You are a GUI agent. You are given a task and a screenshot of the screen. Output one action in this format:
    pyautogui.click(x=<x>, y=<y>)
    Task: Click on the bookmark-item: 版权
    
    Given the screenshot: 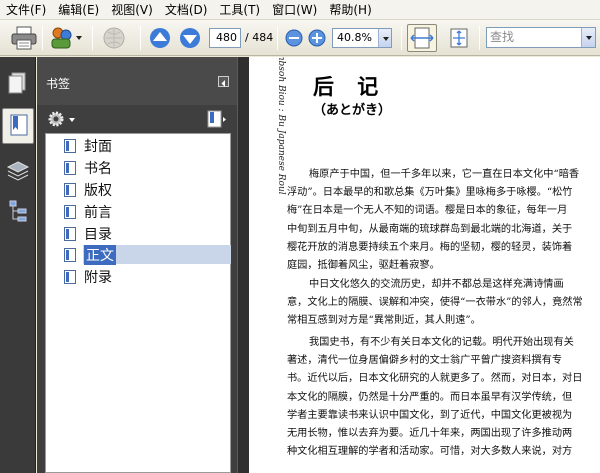 What is the action you would take?
    pyautogui.click(x=88, y=190)
    